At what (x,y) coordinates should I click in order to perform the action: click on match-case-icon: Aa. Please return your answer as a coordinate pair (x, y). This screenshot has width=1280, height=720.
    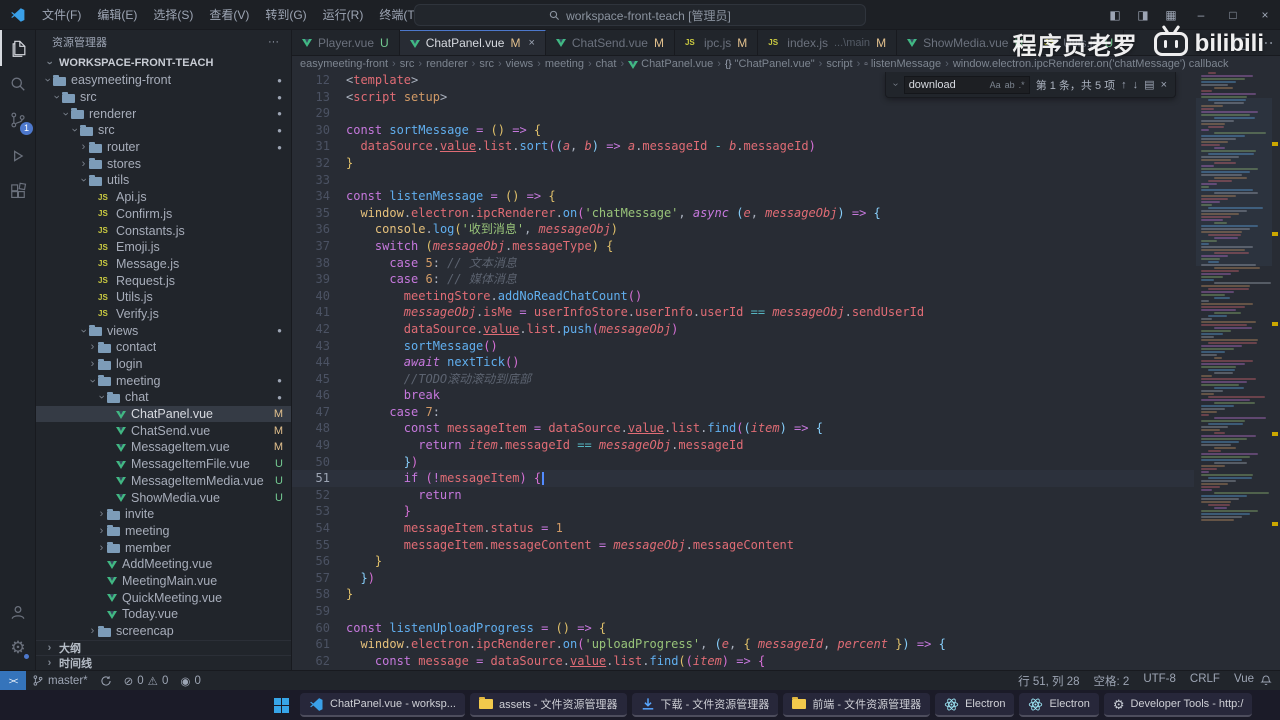
    Looking at the image, I should click on (995, 85).